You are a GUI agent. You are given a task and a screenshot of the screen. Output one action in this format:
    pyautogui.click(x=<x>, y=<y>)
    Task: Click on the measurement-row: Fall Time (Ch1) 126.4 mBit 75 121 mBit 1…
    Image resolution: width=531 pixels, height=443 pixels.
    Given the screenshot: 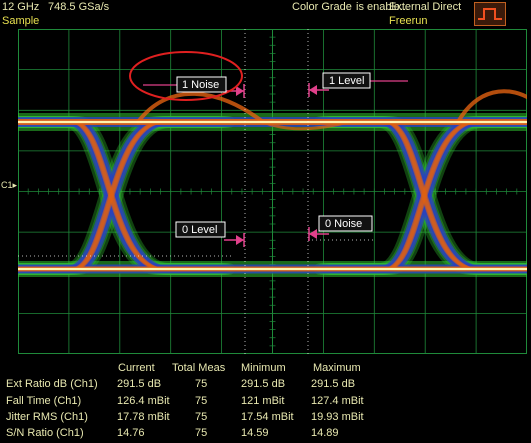 What is the action you would take?
    pyautogui.click(x=265, y=403)
    